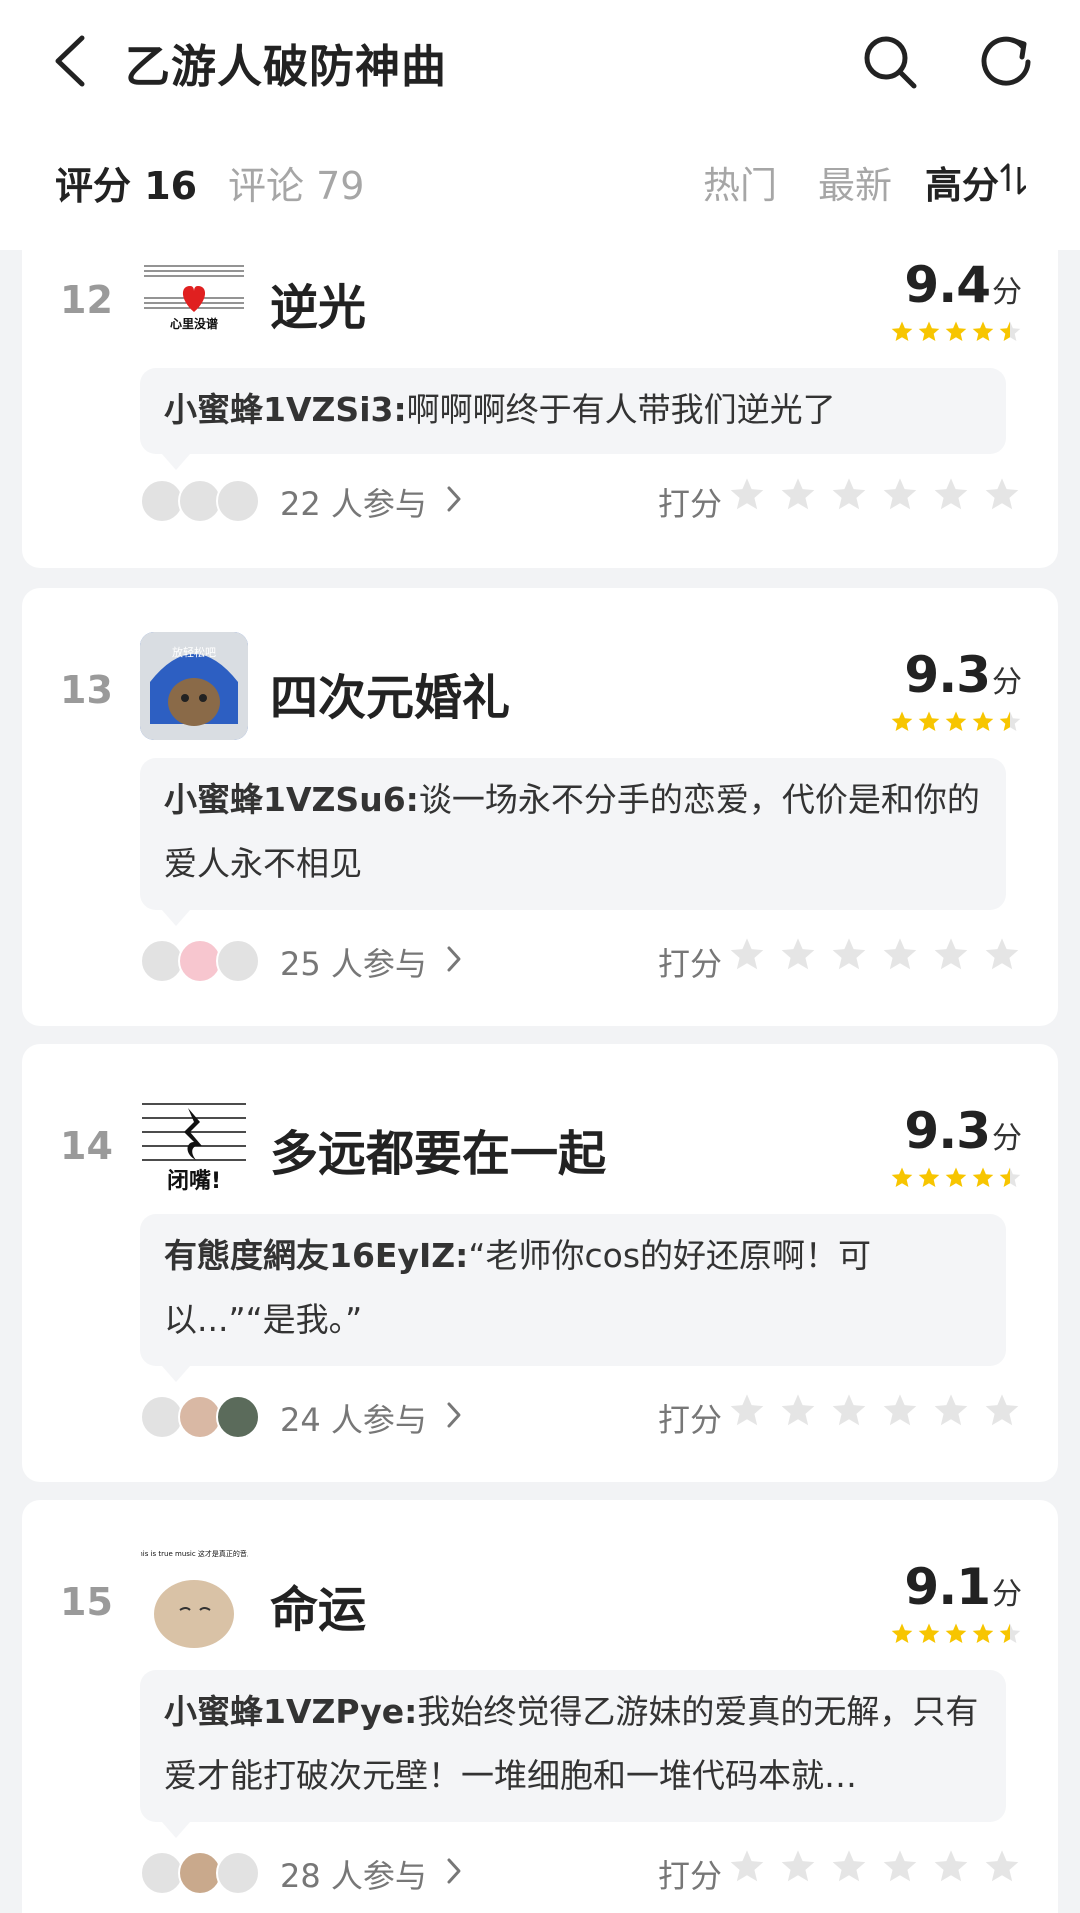 The width and height of the screenshot is (1080, 1913). Describe the element at coordinates (540, 125) in the screenshot. I see `top-bar: 乙游人破防神曲 评分 16 评论 79 热门 最新 高分` at that location.